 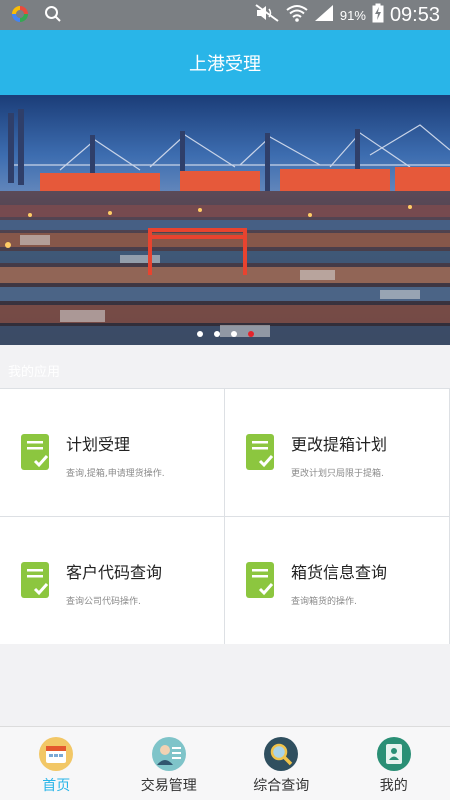 What do you see at coordinates (98, 444) in the screenshot?
I see `app-card-title: 计划受理` at bounding box center [98, 444].